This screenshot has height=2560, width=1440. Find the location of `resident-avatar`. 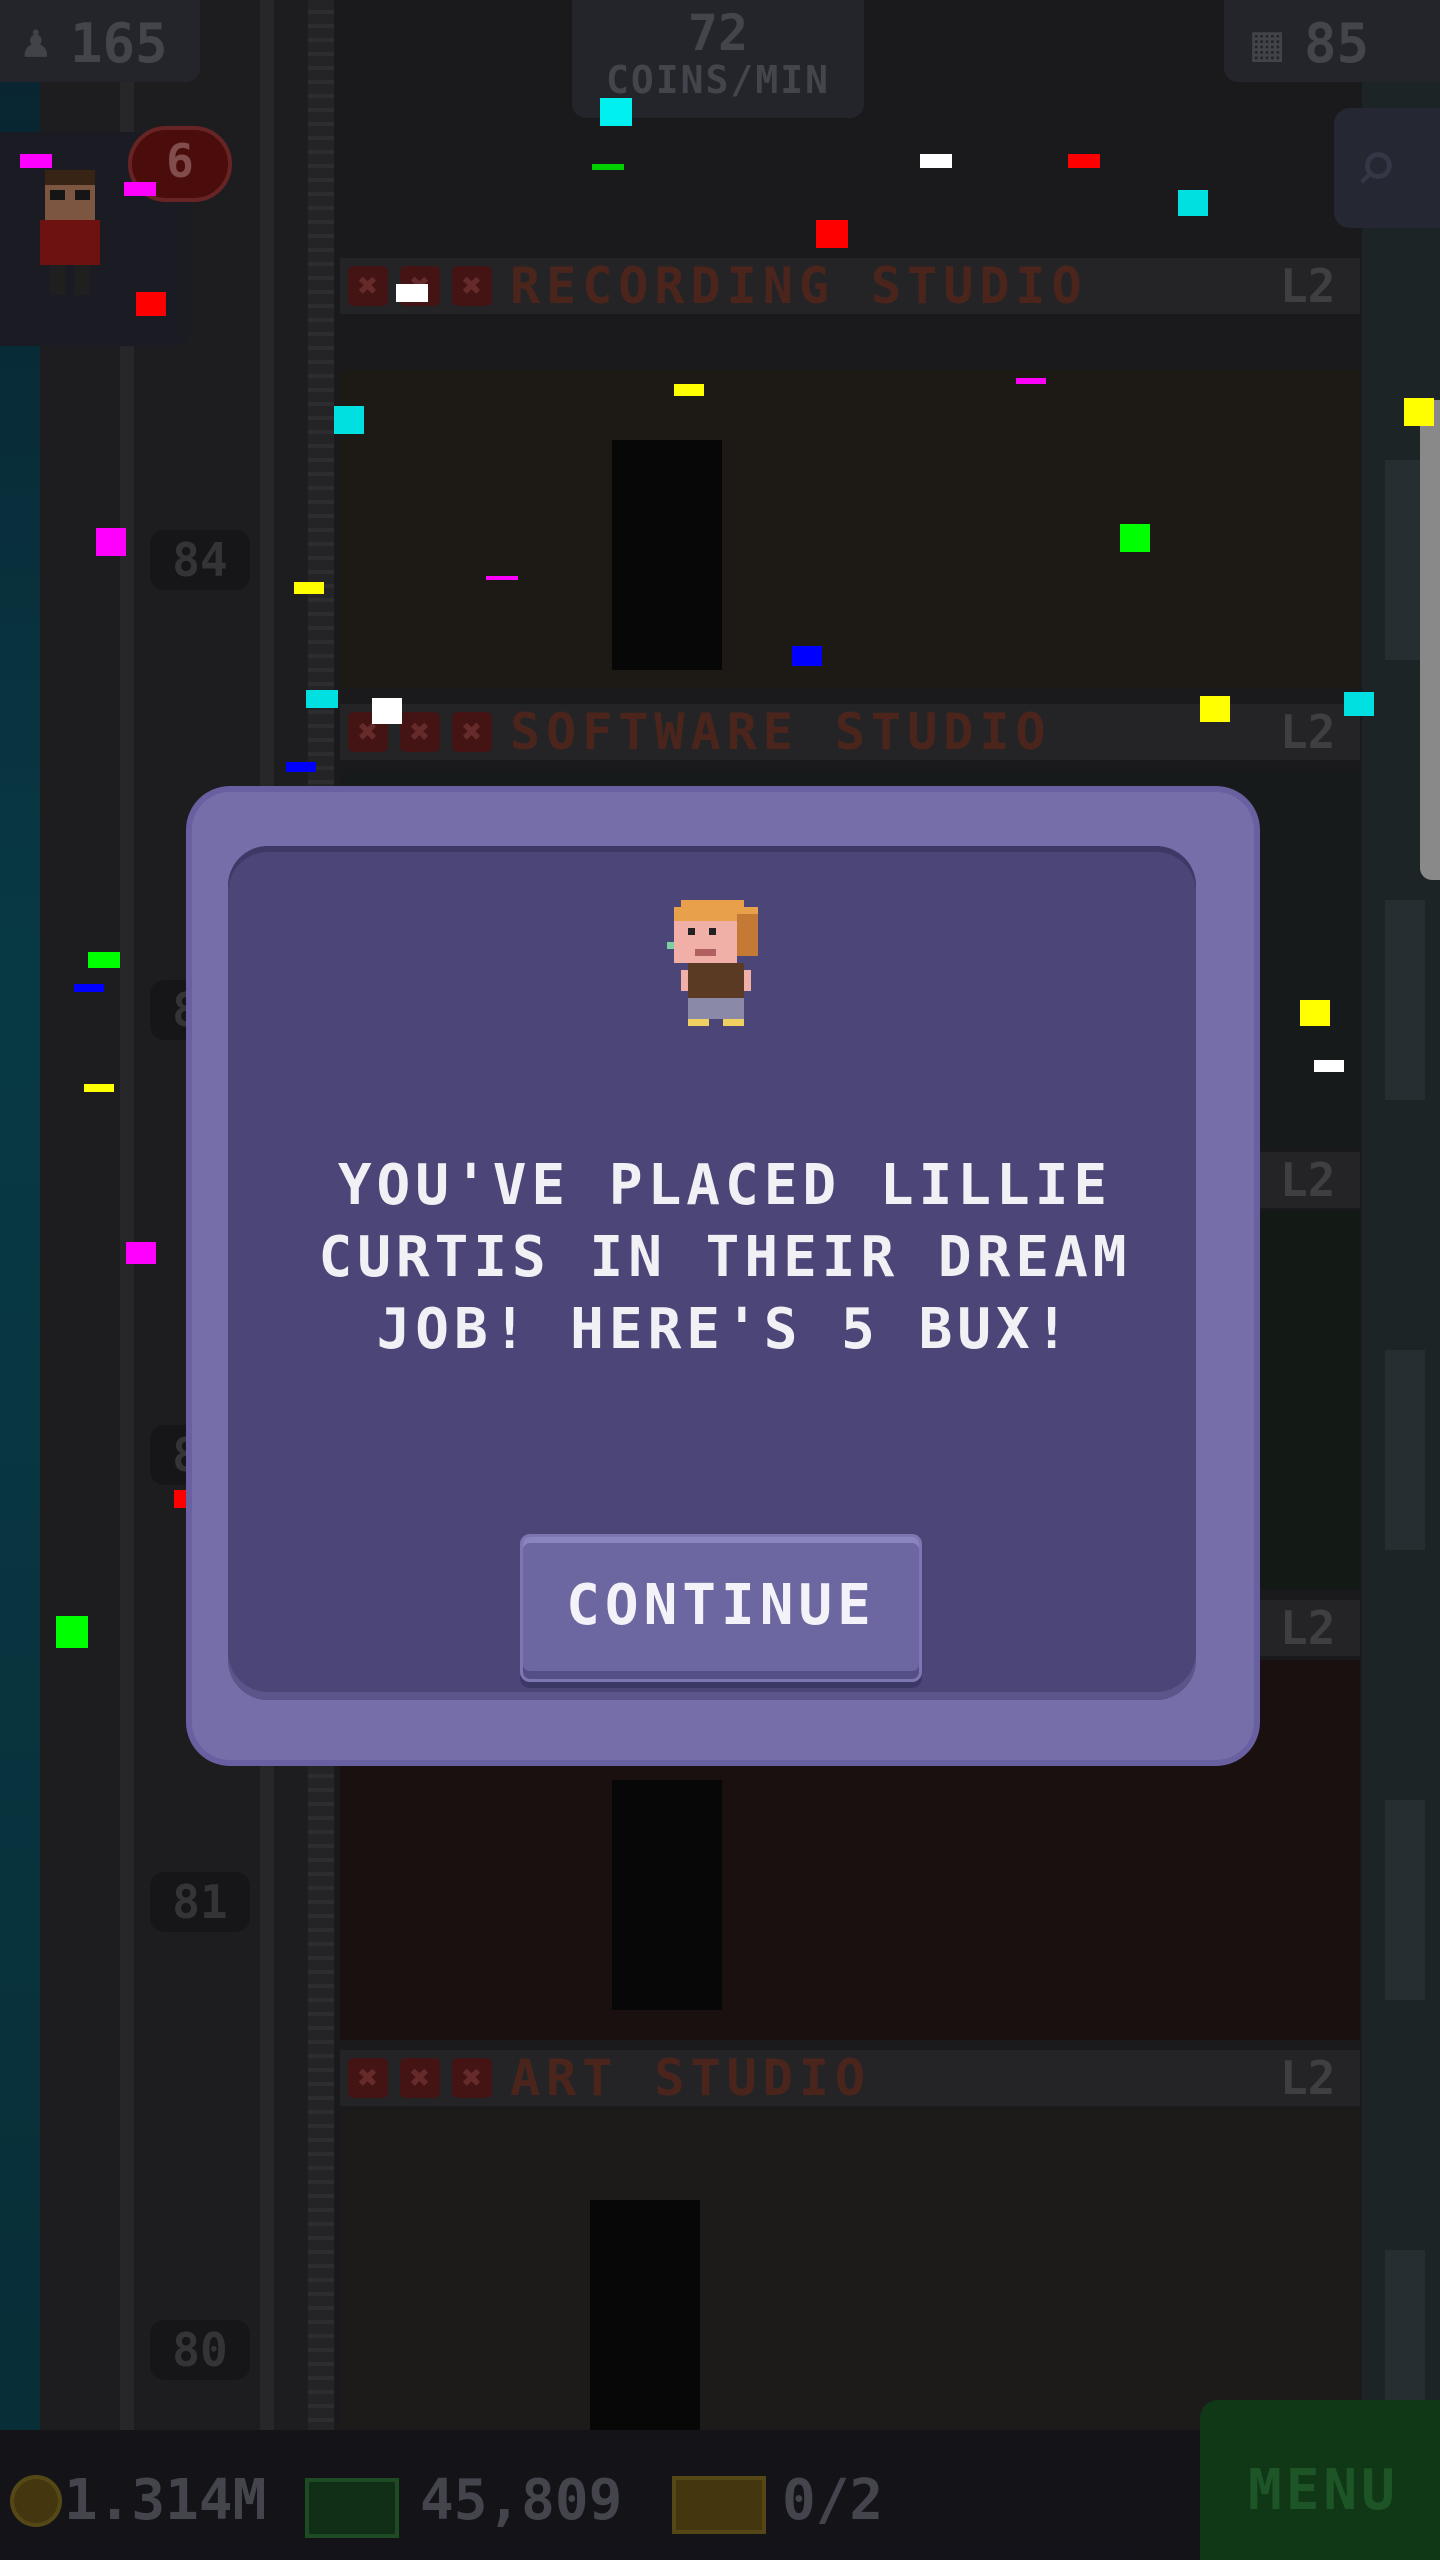

resident-avatar is located at coordinates (712, 963).